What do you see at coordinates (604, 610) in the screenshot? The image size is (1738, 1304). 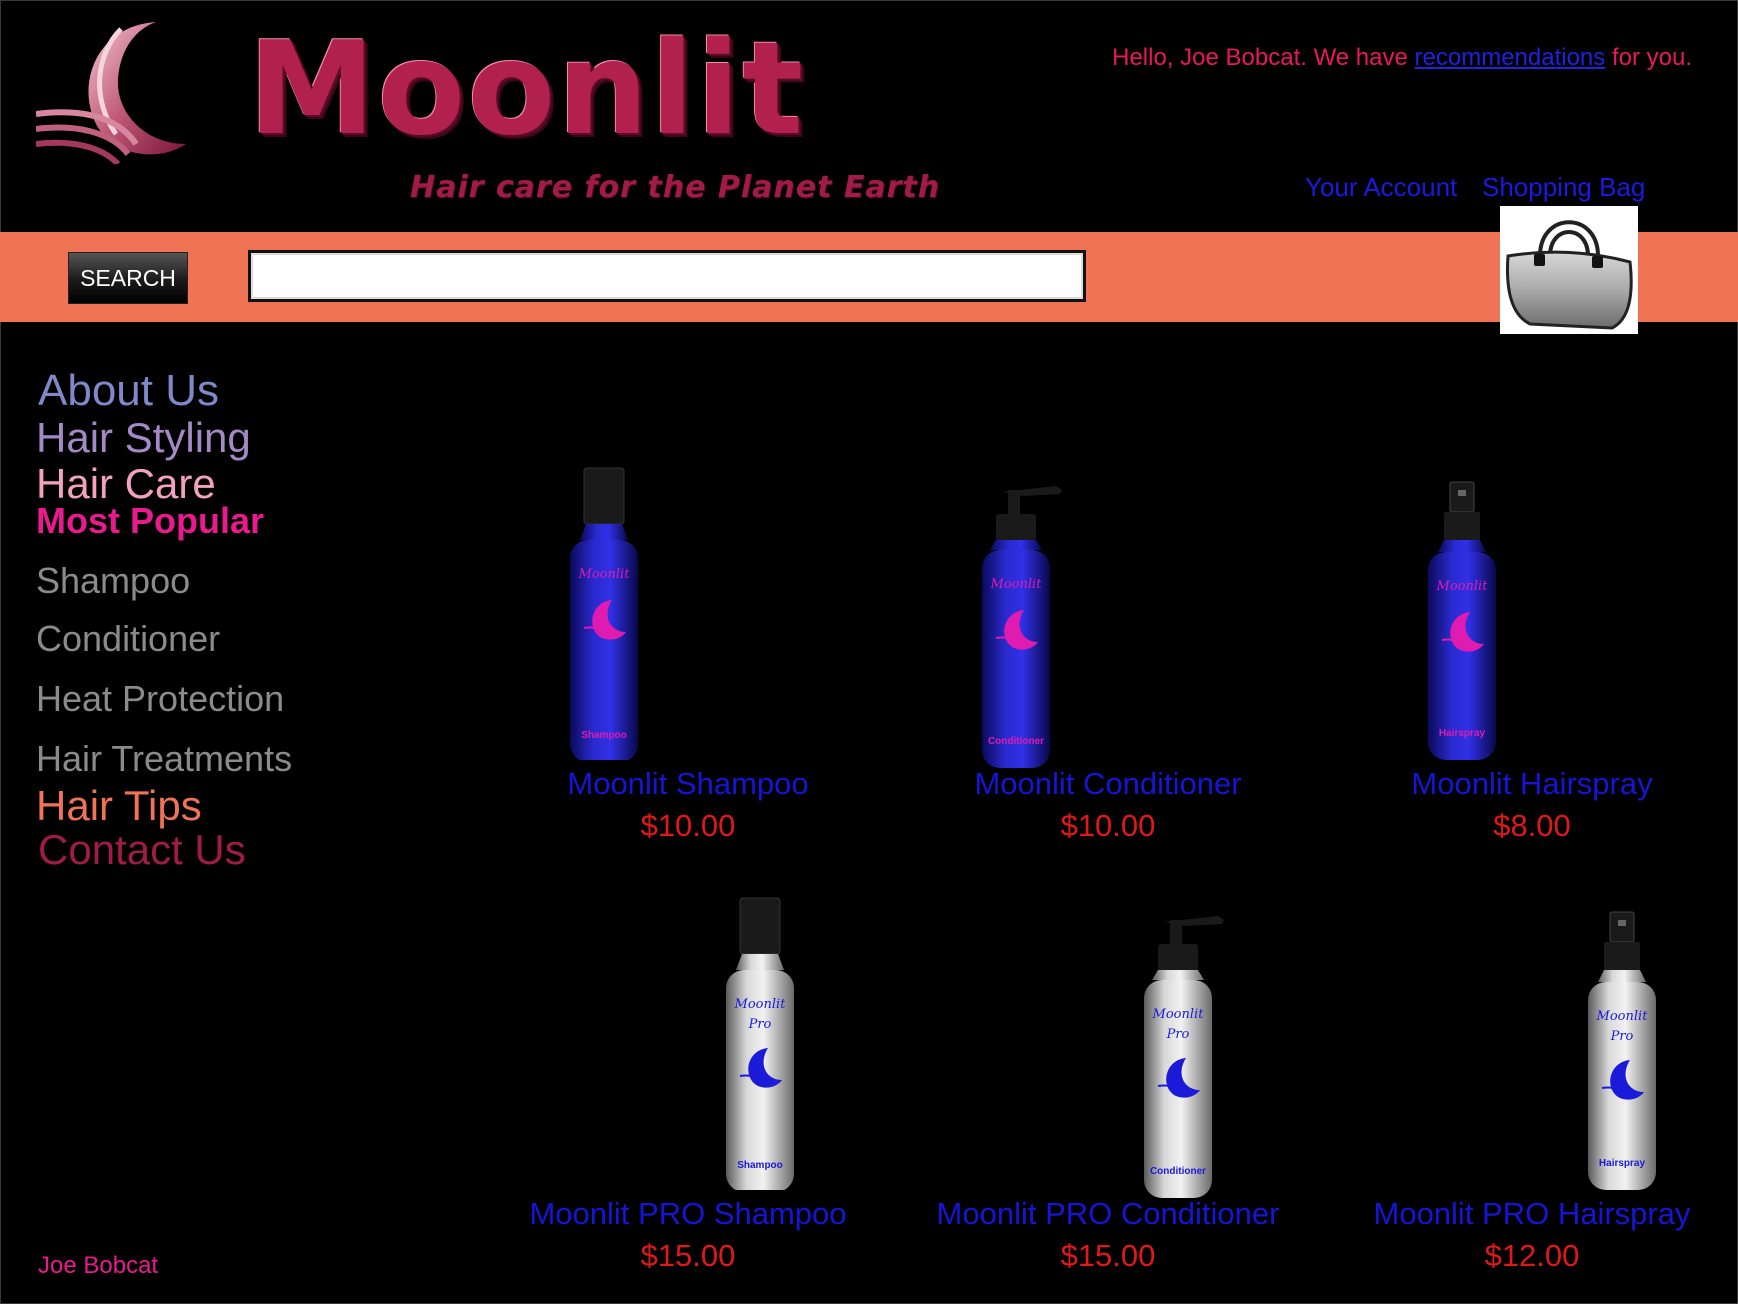 I see `product-image: Moonlit Shampoo` at bounding box center [604, 610].